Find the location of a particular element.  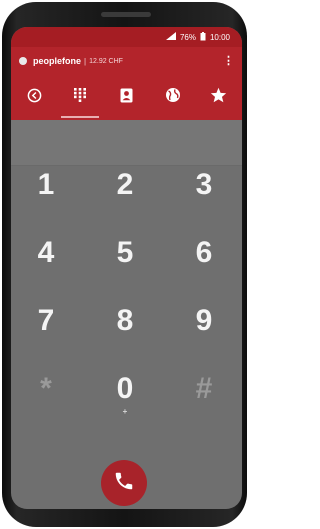

number-display is located at coordinates (126, 143).